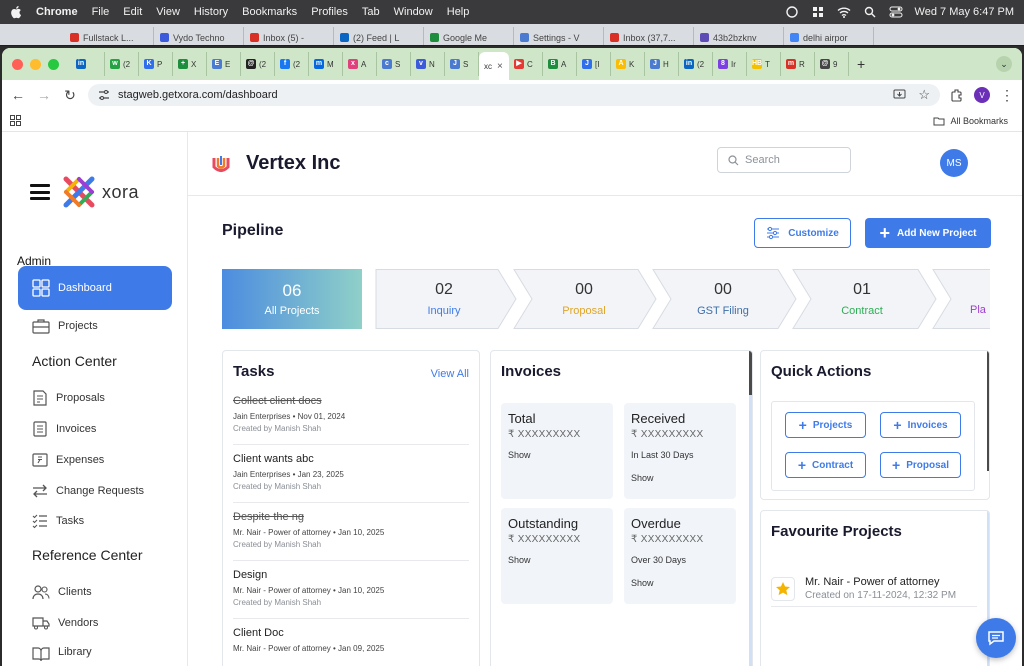 This screenshot has width=1024, height=666. What do you see at coordinates (899, 95) in the screenshot?
I see `install-app-icon` at bounding box center [899, 95].